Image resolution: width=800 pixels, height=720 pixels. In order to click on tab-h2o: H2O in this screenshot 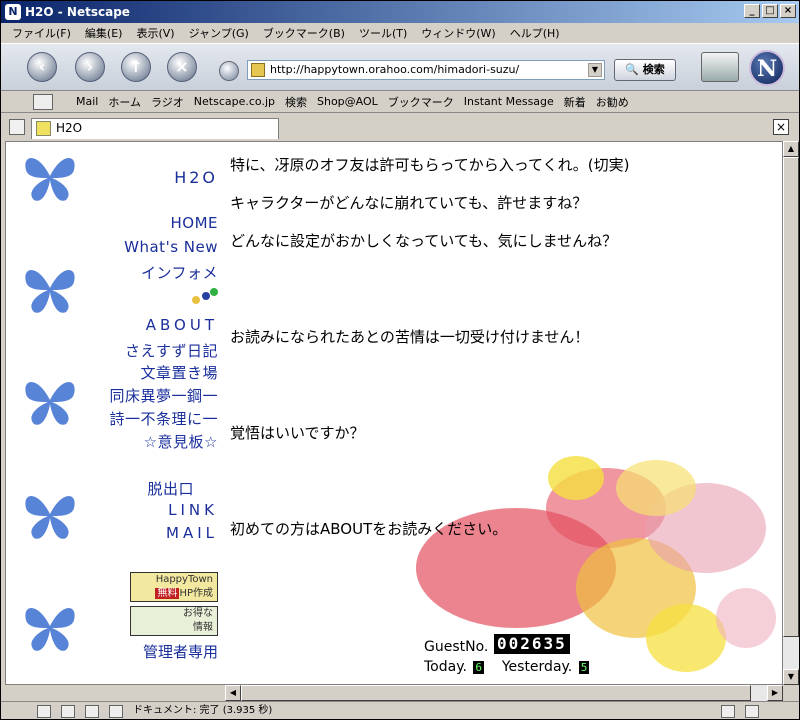, I will do `click(155, 128)`.